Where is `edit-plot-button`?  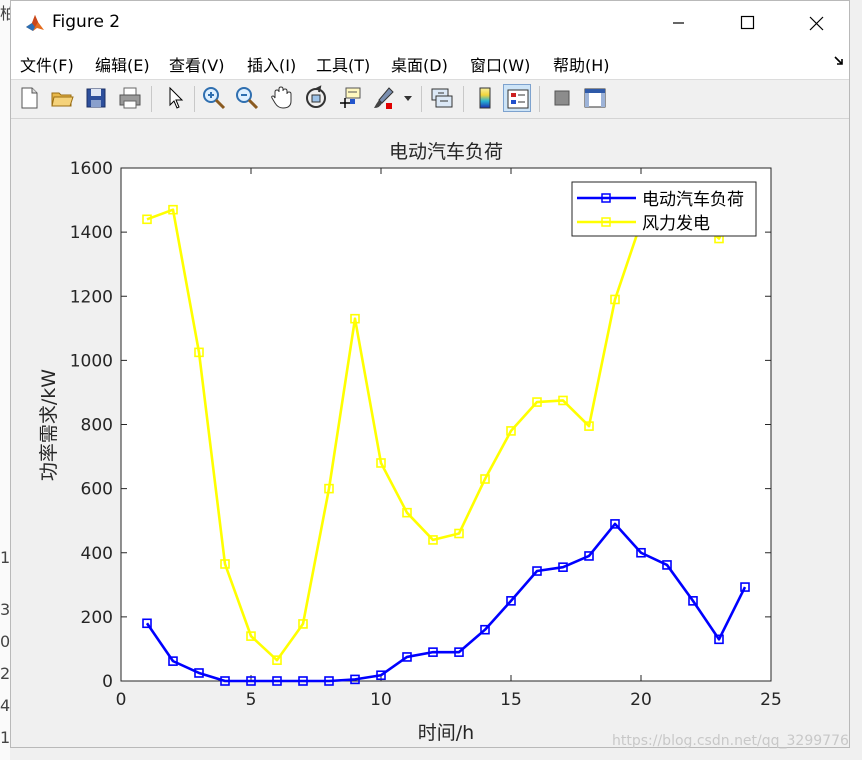 edit-plot-button is located at coordinates (175, 98).